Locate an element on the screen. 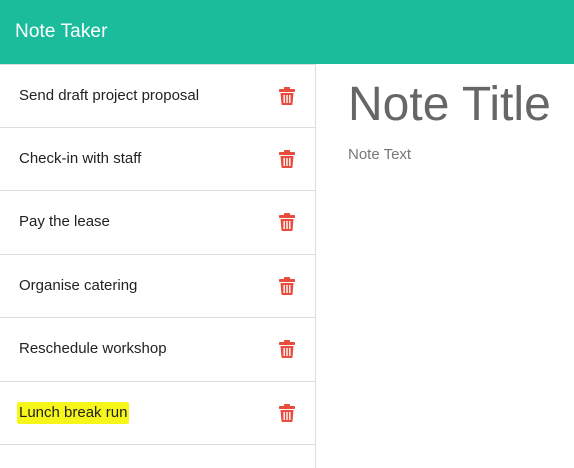 The height and width of the screenshot is (468, 574). note-title-input is located at coordinates (461, 105).